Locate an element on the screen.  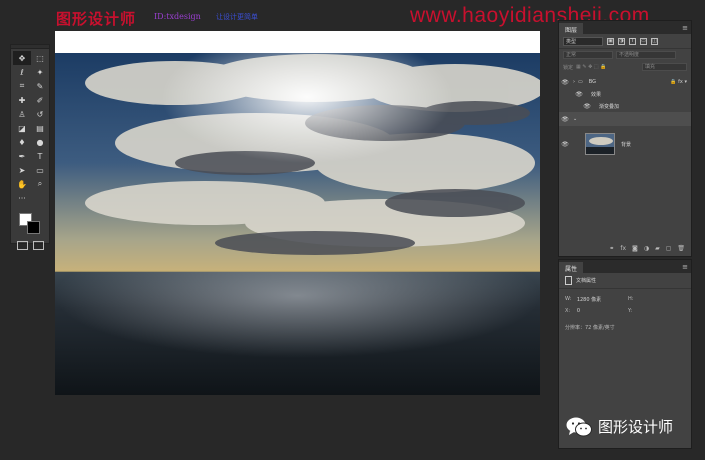
resolution-row: 分辨率：72 像素/英寸 is located at coordinates (625, 327).